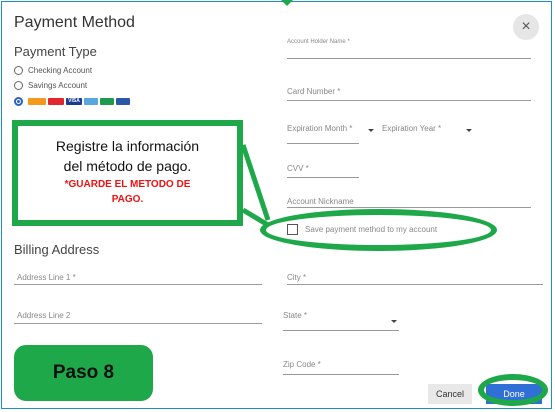  What do you see at coordinates (127, 166) in the screenshot?
I see `callout-line-2: del método de pago.` at bounding box center [127, 166].